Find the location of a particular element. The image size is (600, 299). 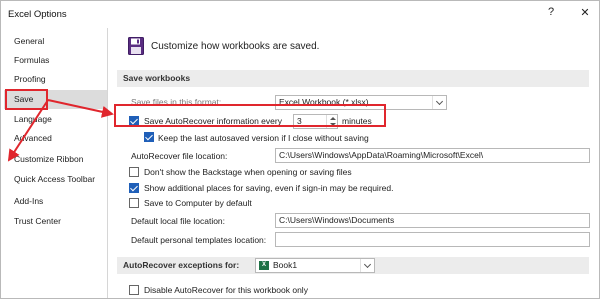

personal-templates-input is located at coordinates (432, 239).